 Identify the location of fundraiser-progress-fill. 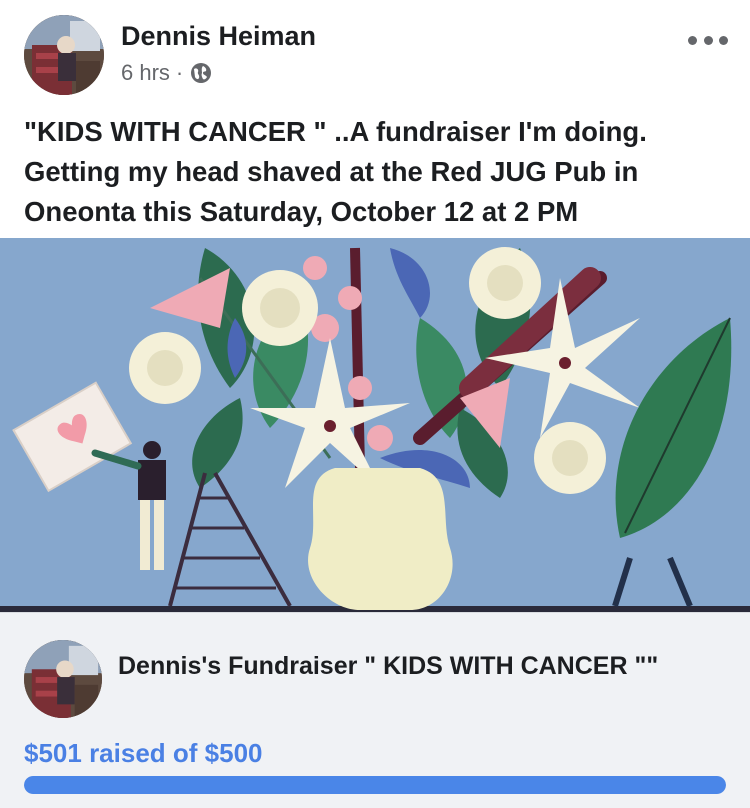
(375, 785).